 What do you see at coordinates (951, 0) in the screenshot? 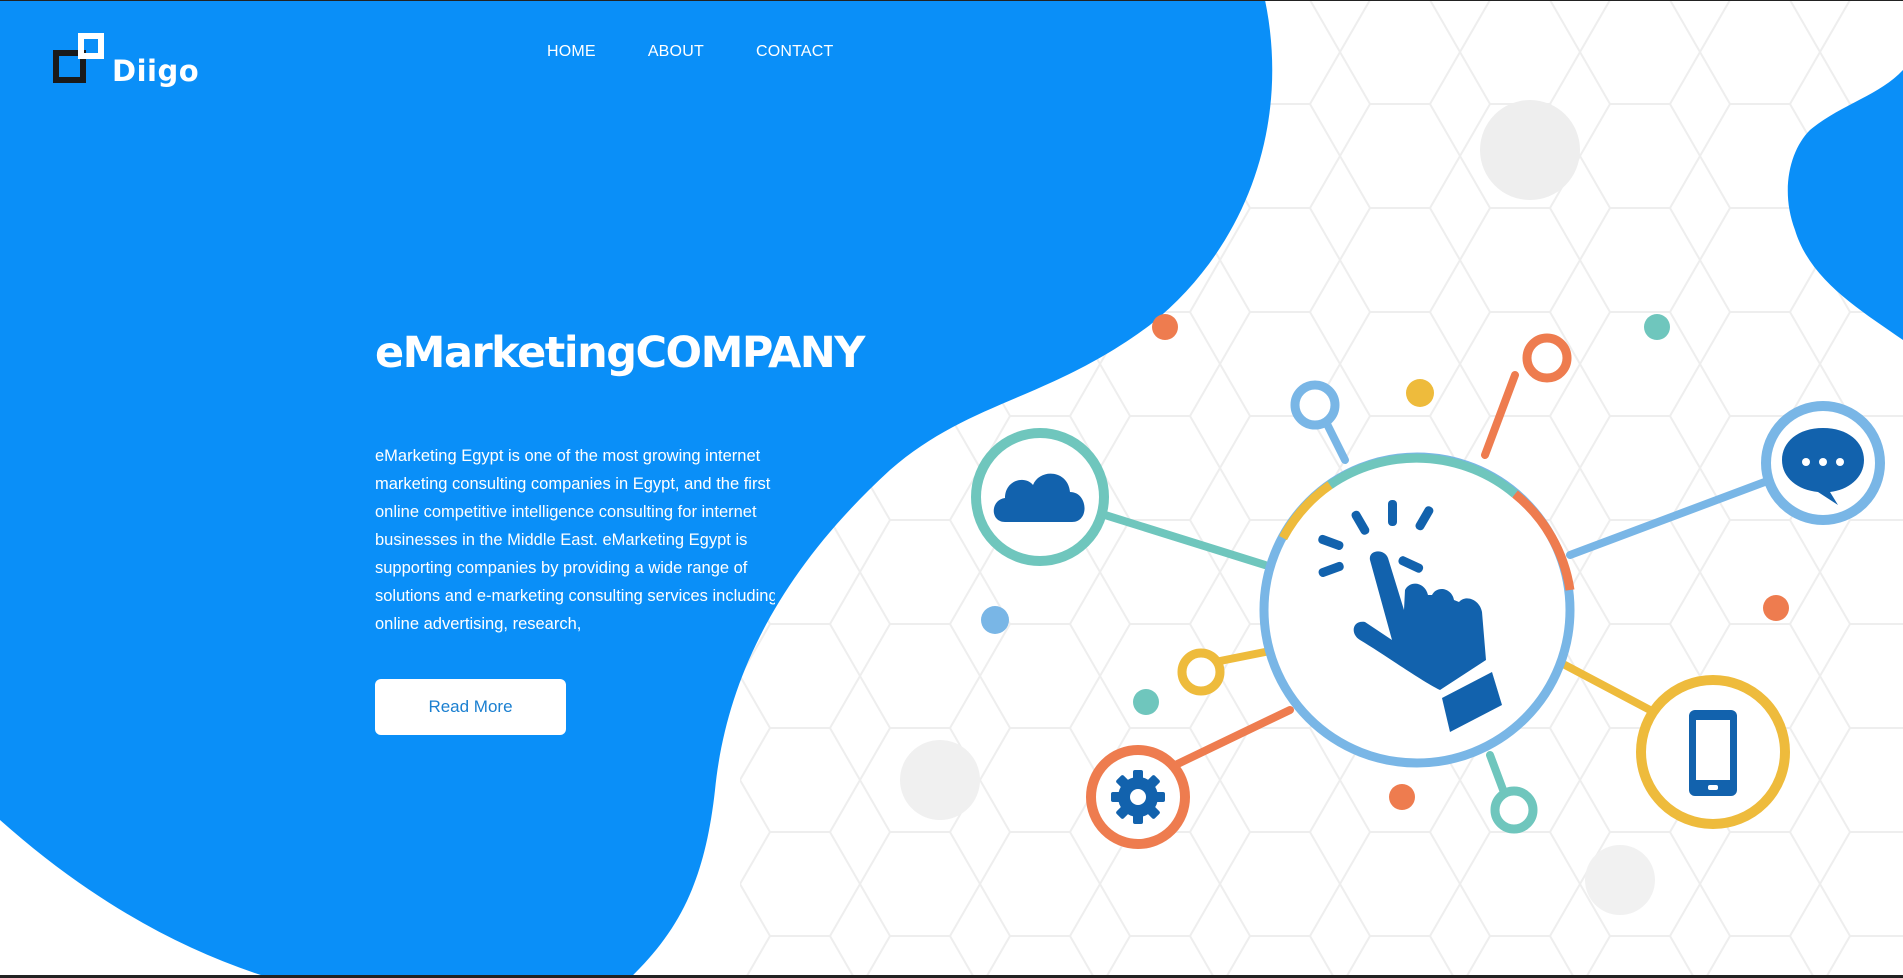
I see `top-border` at bounding box center [951, 0].